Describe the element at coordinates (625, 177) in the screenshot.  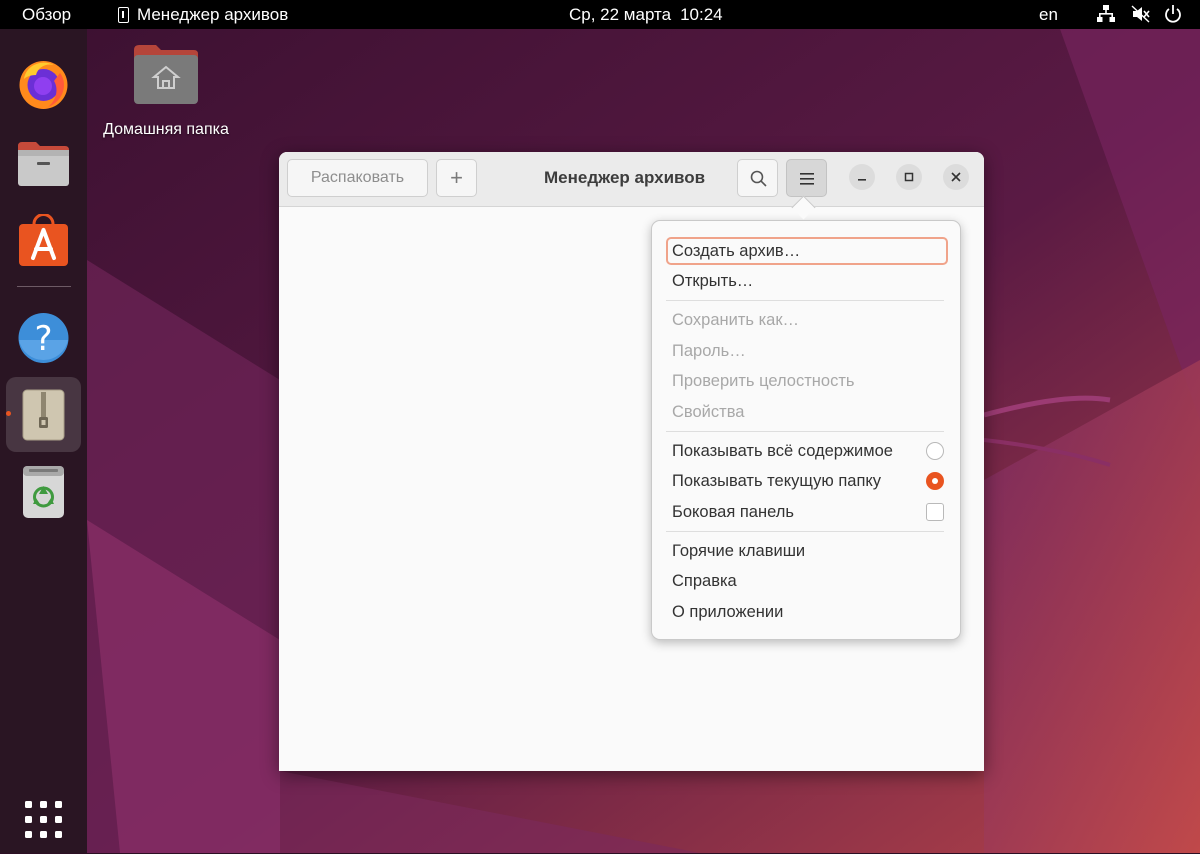
I see `window-title: Менеджер архивов` at that location.